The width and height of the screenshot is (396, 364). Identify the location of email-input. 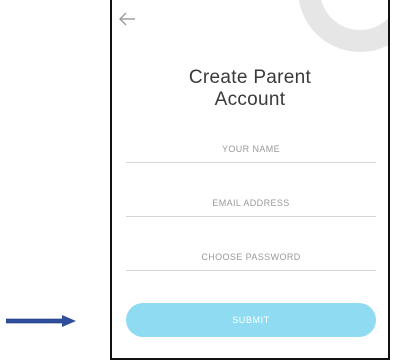
(251, 203).